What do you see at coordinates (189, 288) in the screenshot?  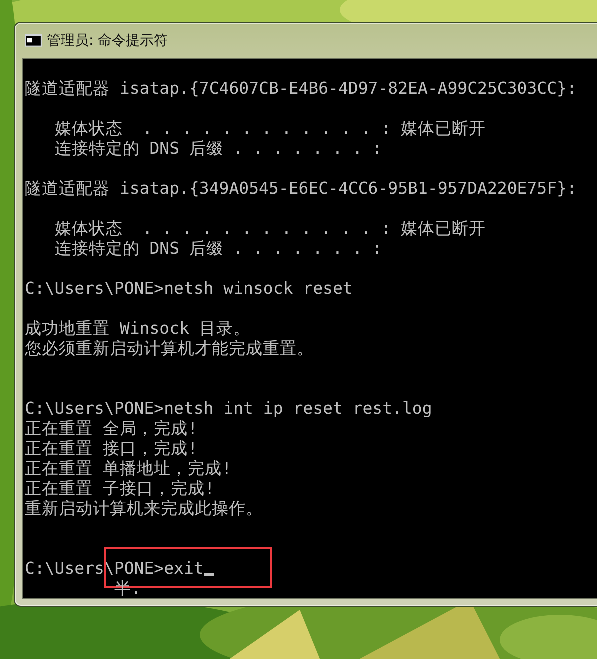 I see `console-line: C:\Users\PONE>netsh winsock reset` at bounding box center [189, 288].